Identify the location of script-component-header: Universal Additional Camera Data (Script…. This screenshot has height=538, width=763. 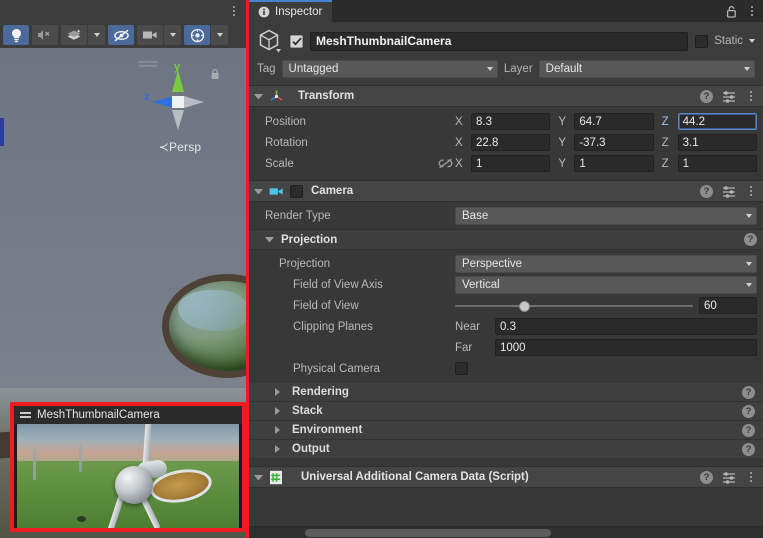
(506, 477).